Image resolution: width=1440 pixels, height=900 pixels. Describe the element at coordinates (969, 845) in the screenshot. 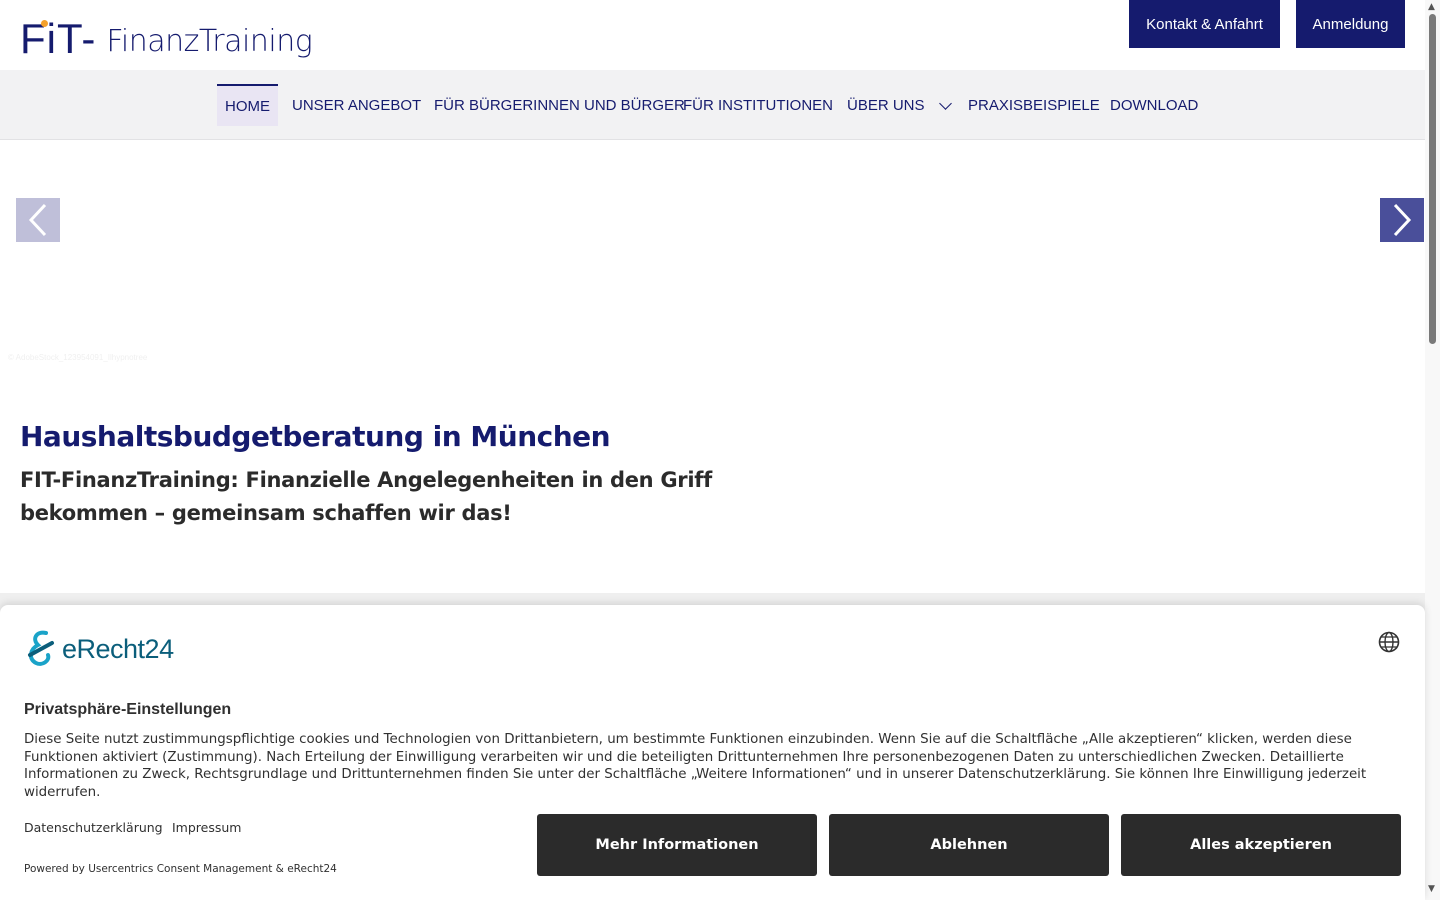

I see `deny-button: Ablehnen` at that location.